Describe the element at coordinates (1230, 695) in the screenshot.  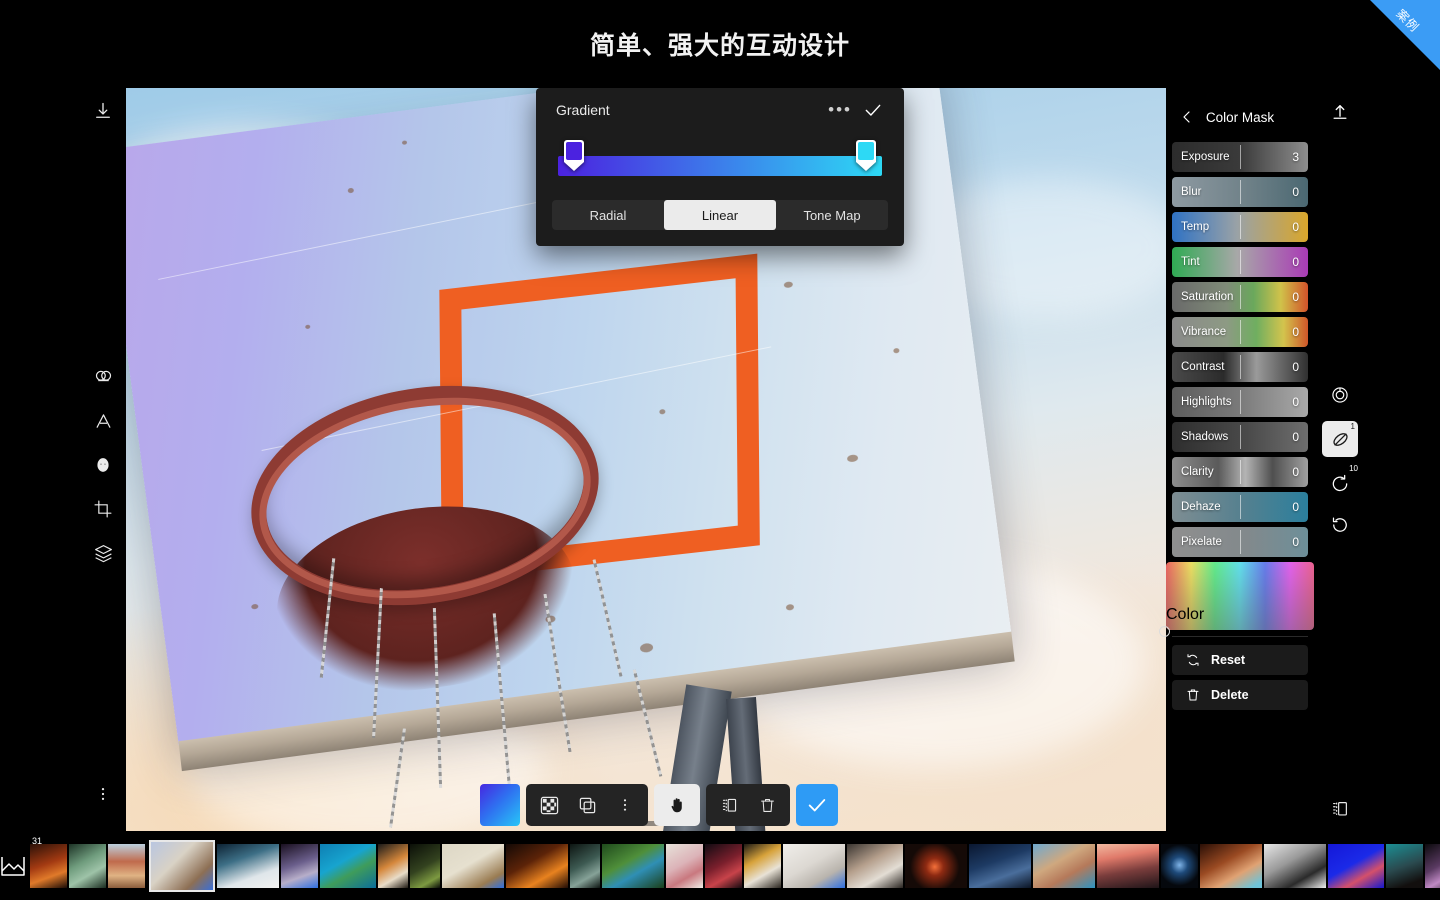
I see `delete-label: Delete` at that location.